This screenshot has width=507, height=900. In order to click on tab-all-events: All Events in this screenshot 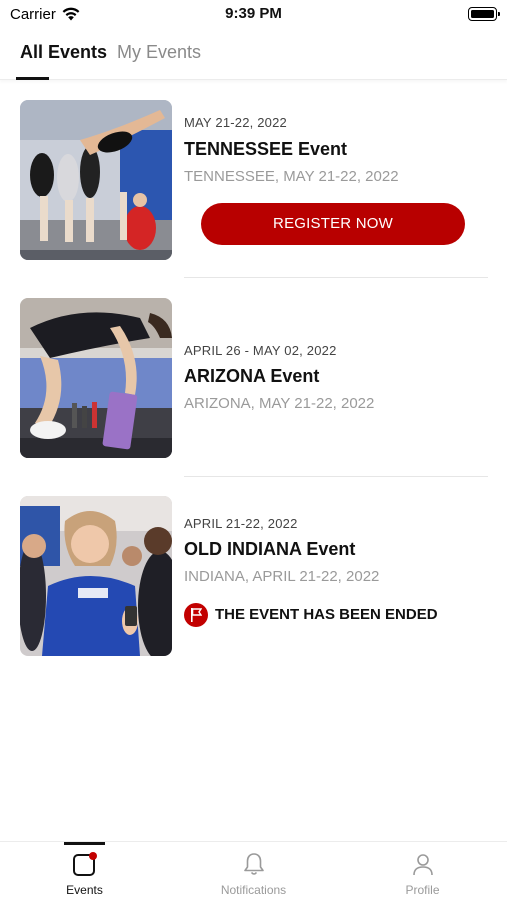, I will do `click(63, 52)`.